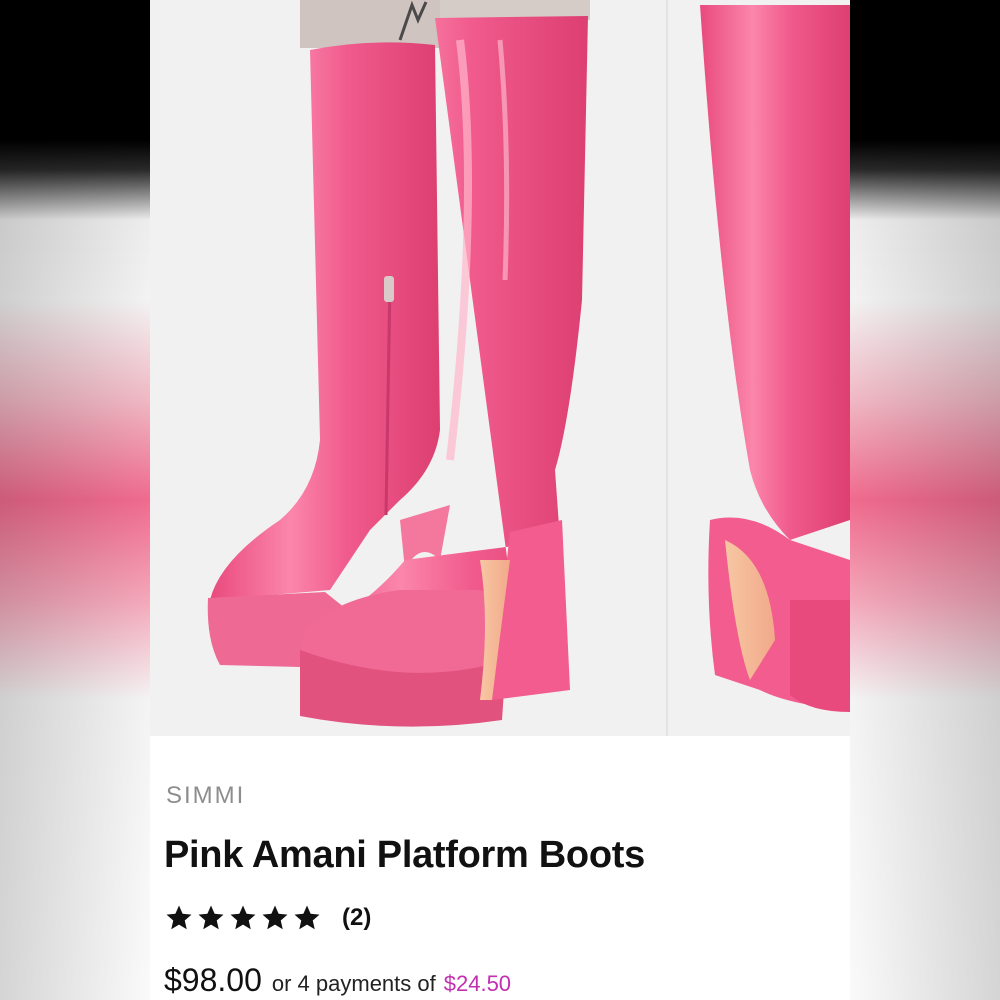 Image resolution: width=1000 pixels, height=1000 pixels. What do you see at coordinates (477, 984) in the screenshot?
I see `installment-amount: $24.50` at bounding box center [477, 984].